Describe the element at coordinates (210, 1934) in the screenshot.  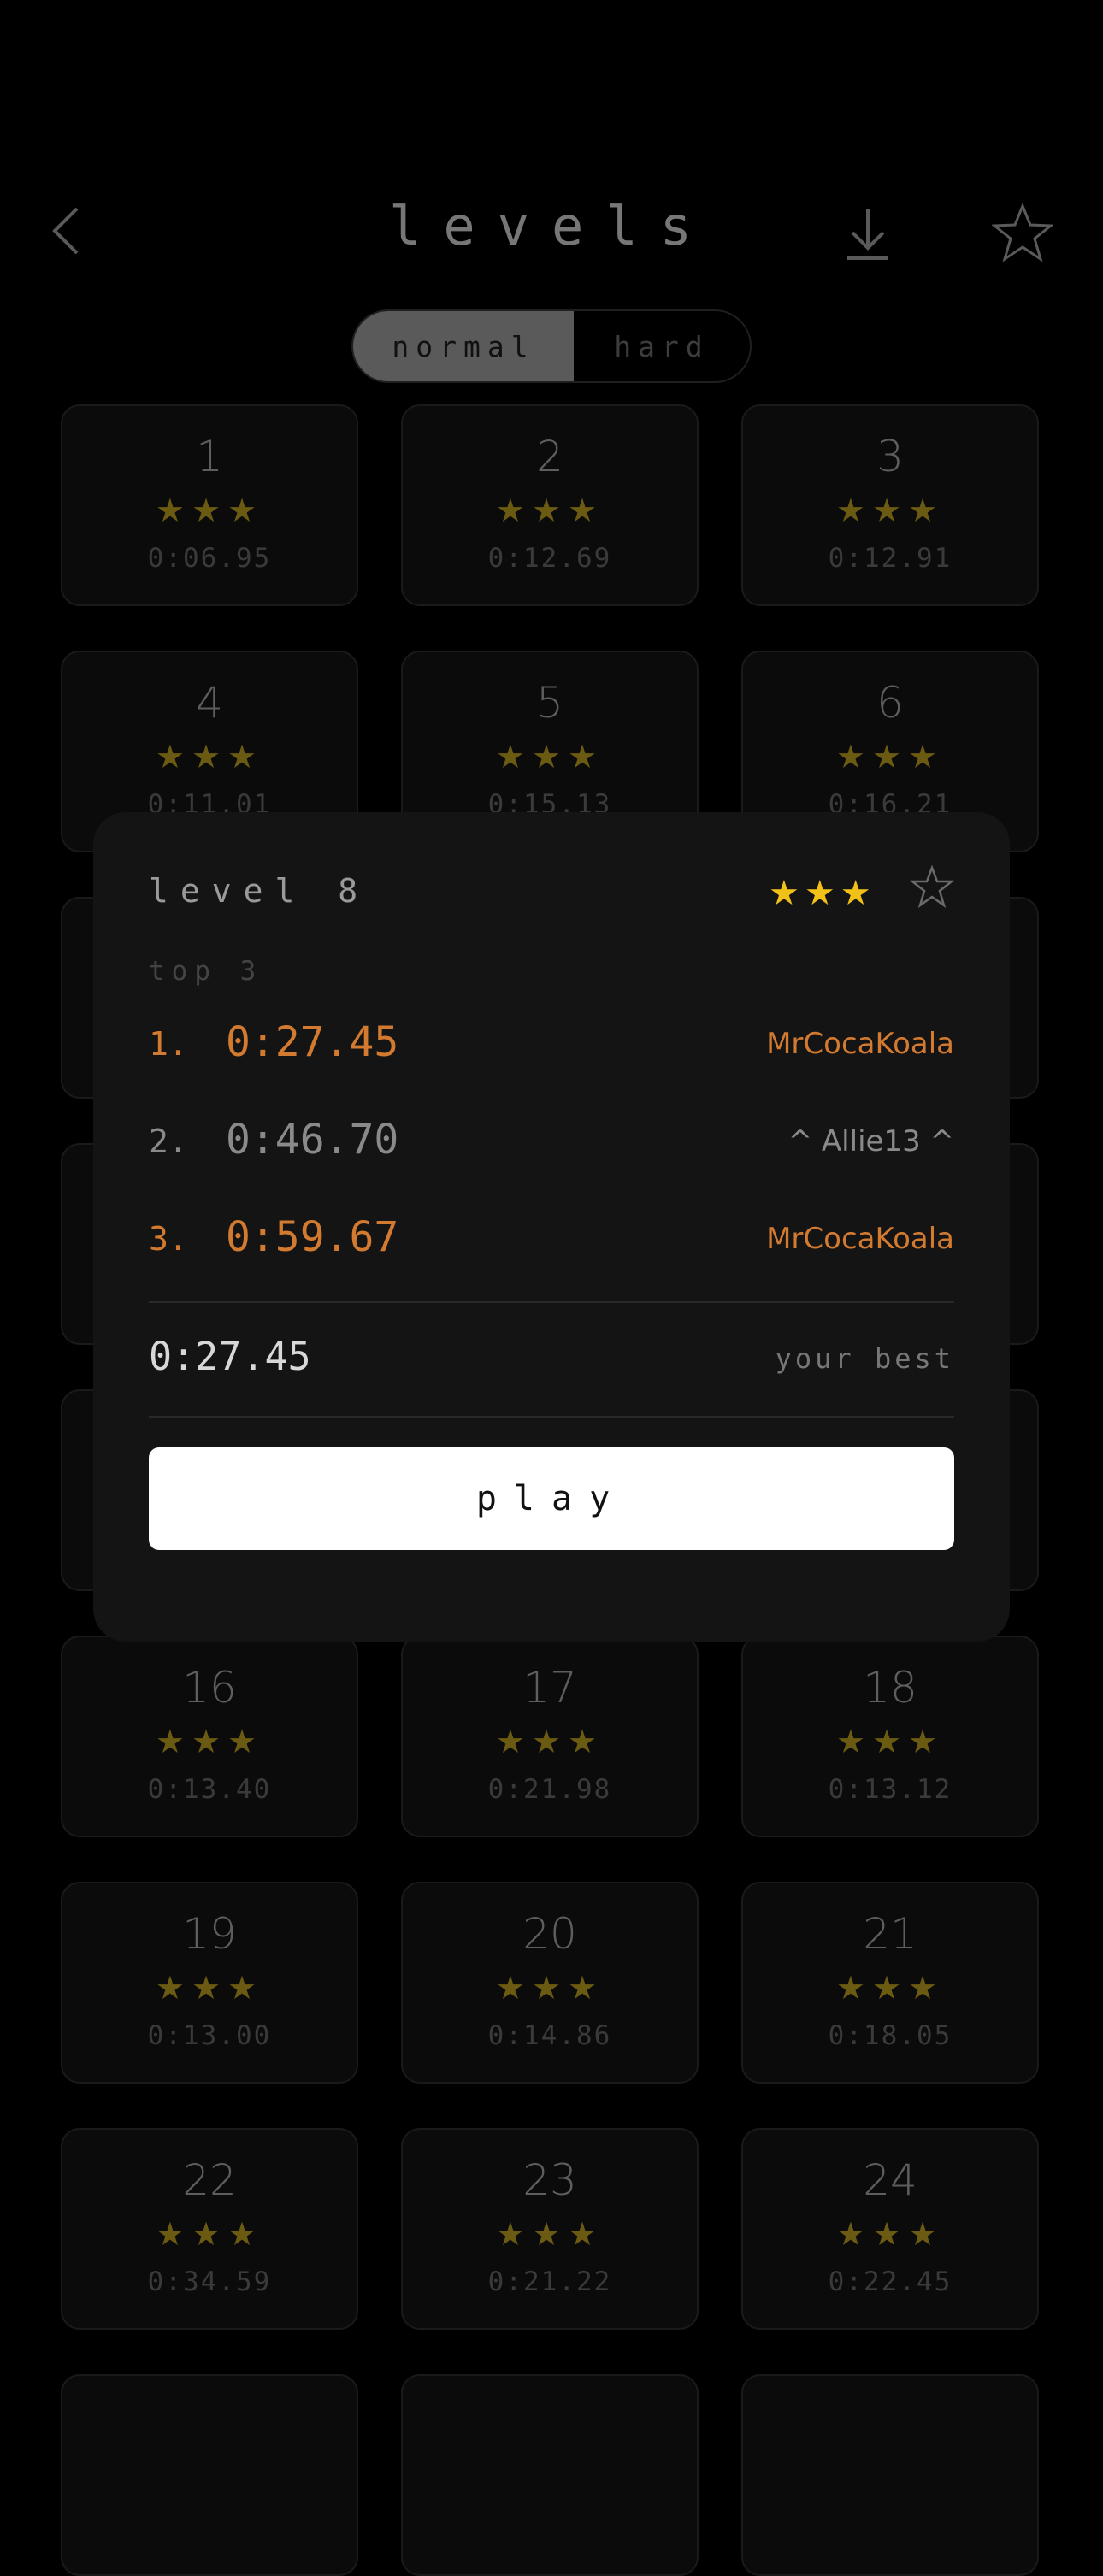
I see `level-number: 19` at that location.